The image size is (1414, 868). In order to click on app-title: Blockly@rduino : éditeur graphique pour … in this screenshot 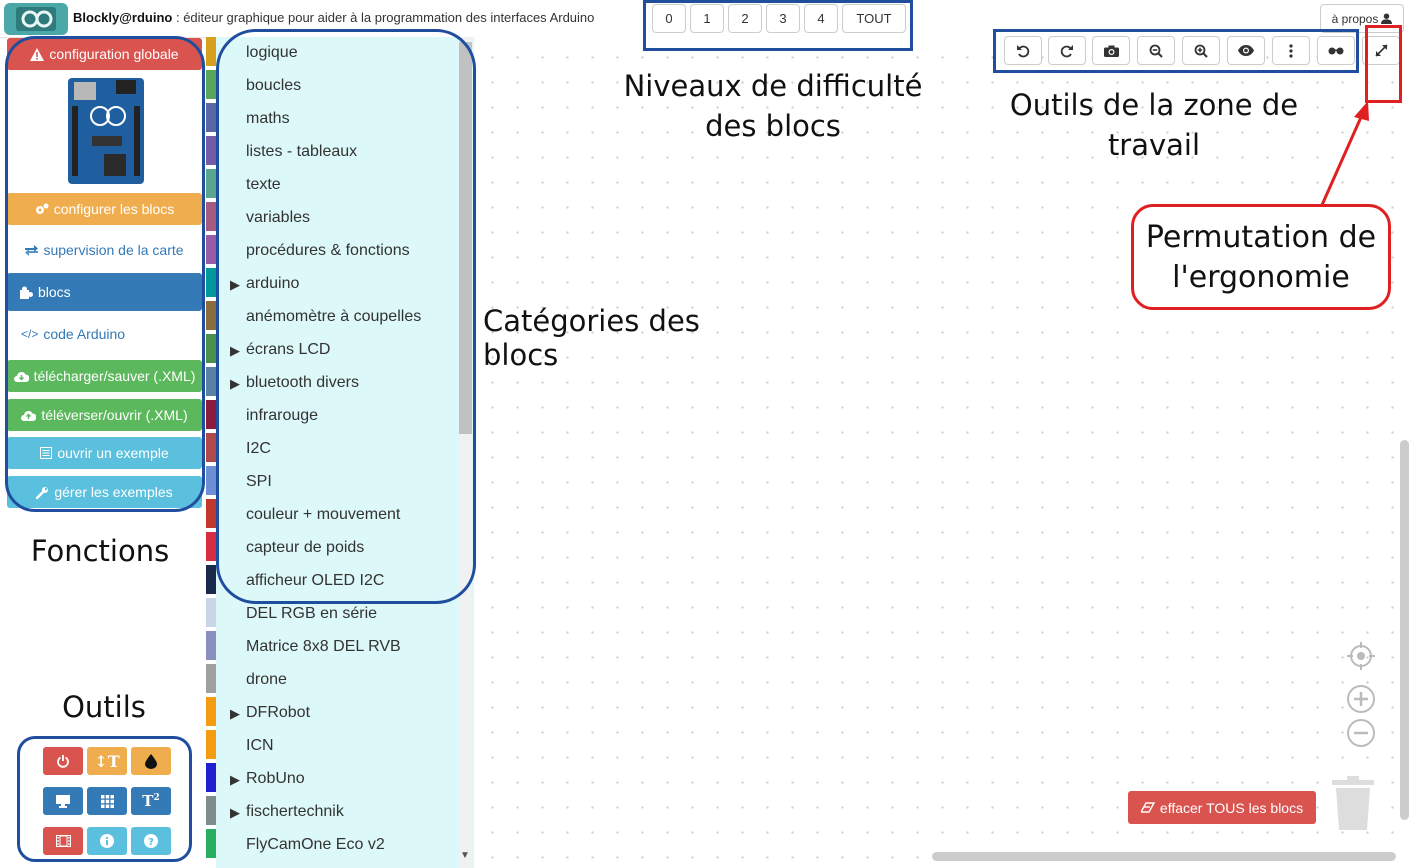, I will do `click(333, 17)`.